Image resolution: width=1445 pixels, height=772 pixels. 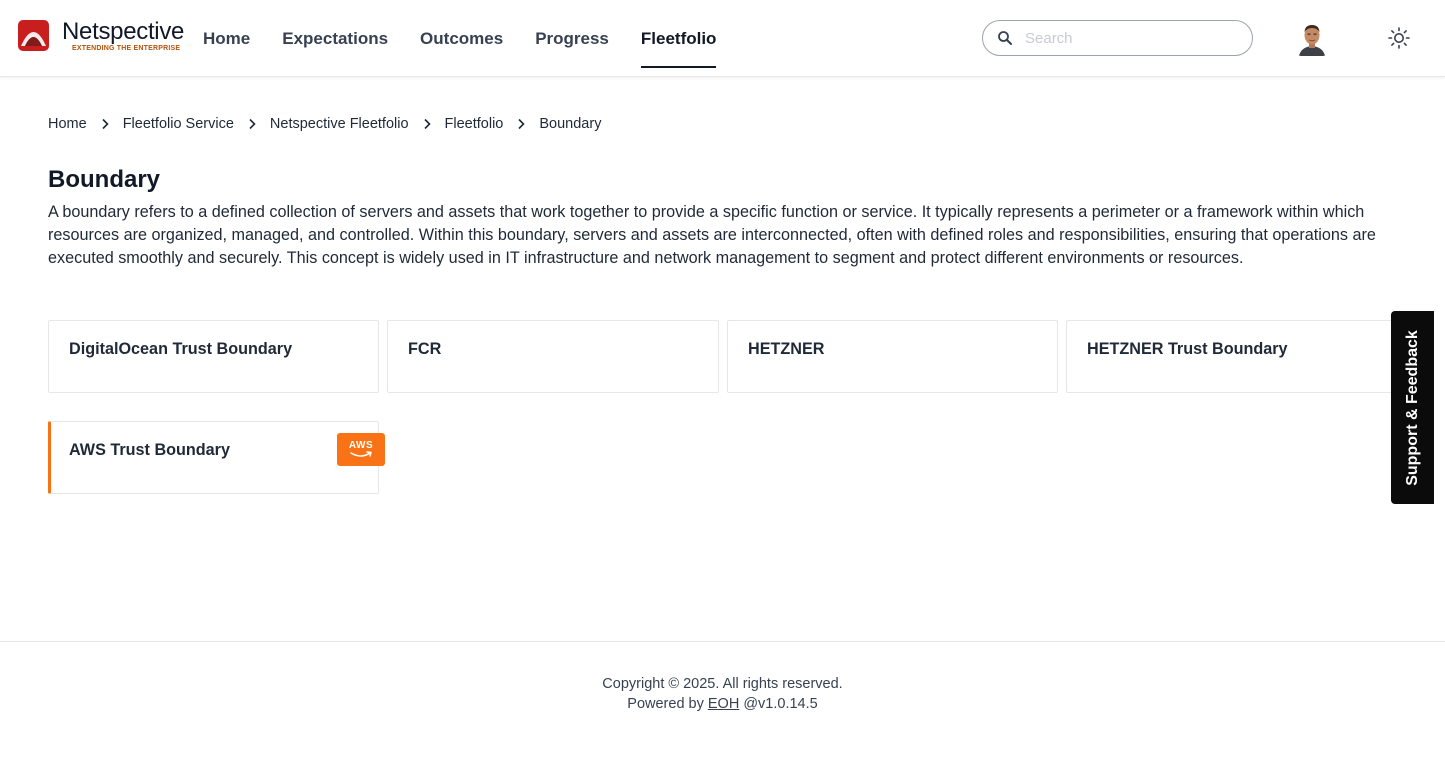 What do you see at coordinates (572, 38) in the screenshot?
I see `nav-item-progress: Progress` at bounding box center [572, 38].